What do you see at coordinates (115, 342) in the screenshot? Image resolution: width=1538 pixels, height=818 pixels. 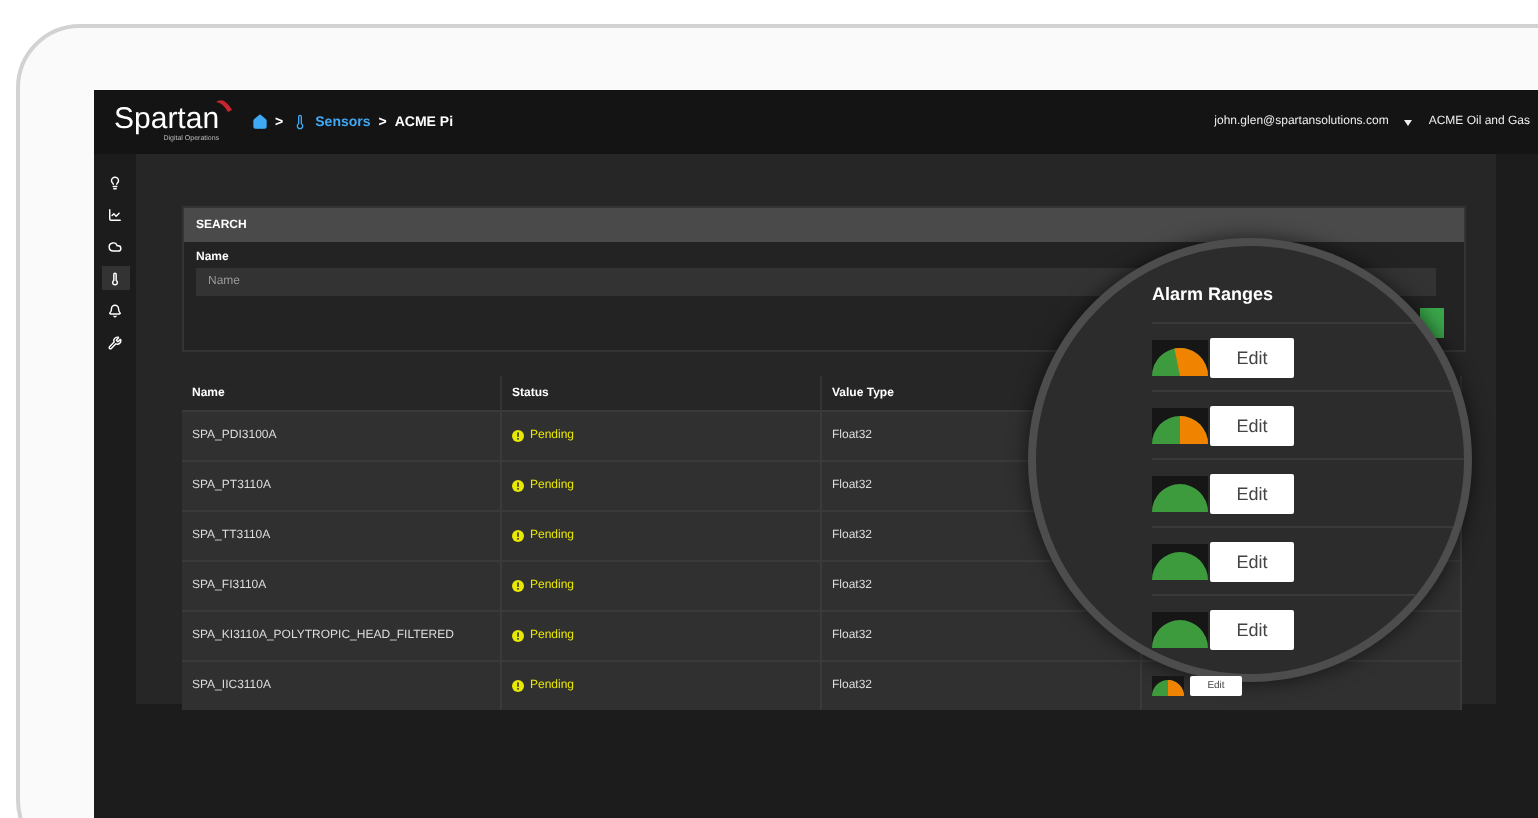 I see `wrench-icon` at bounding box center [115, 342].